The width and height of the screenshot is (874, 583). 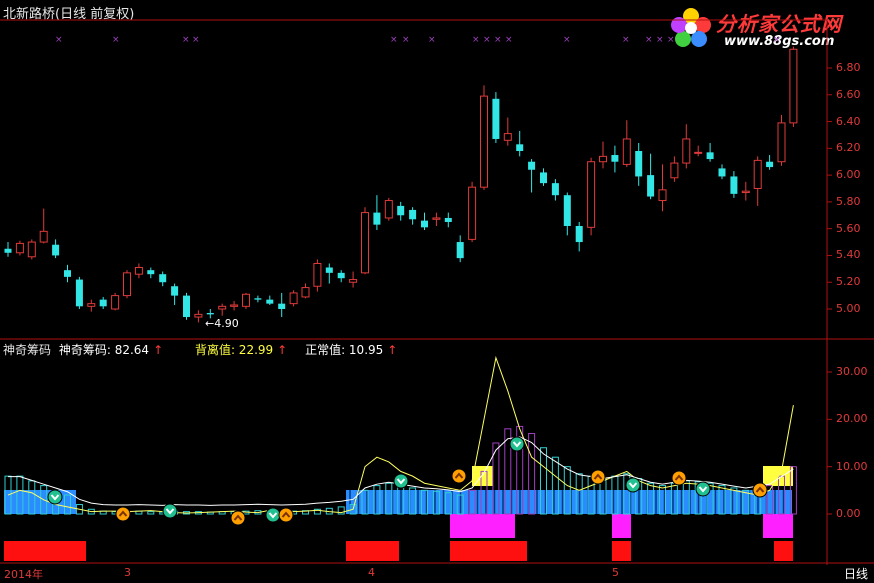 What do you see at coordinates (848, 148) in the screenshot?
I see `price-axis-label: 6.20` at bounding box center [848, 148].